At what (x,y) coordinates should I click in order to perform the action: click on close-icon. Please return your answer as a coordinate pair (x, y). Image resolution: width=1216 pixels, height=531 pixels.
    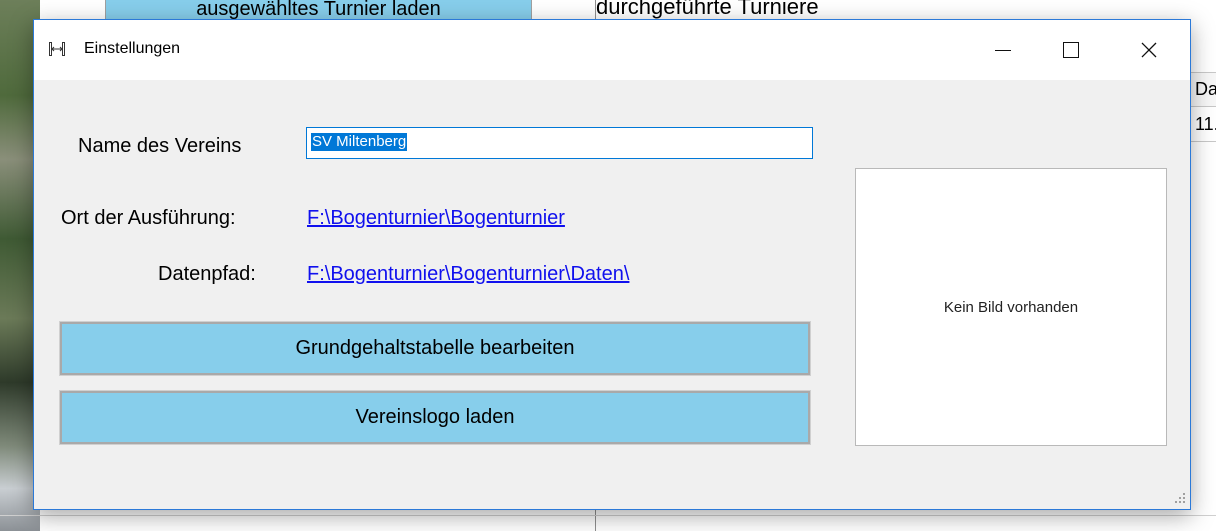
    Looking at the image, I should click on (1149, 50).